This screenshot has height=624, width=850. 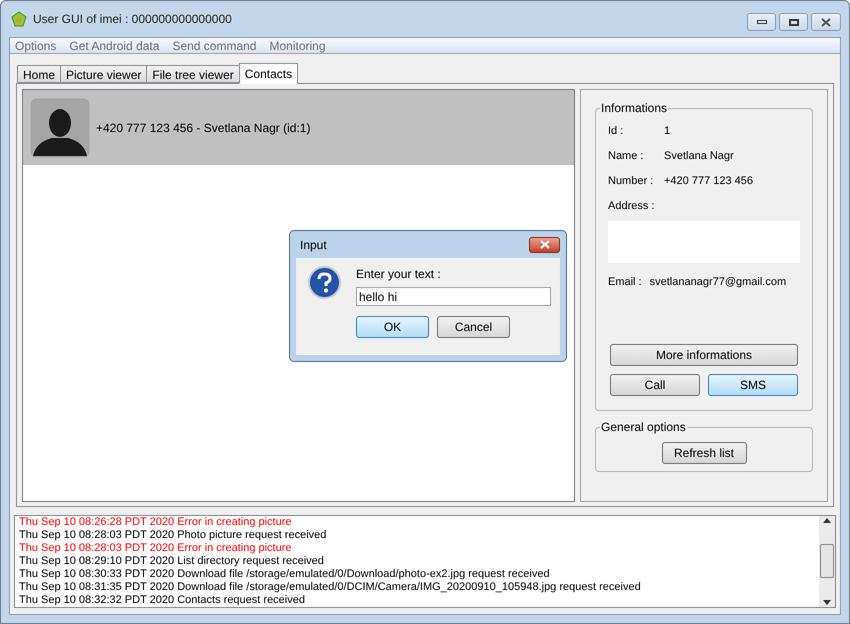 What do you see at coordinates (285, 574) in the screenshot?
I see `log-line: Thu Sep 10 08:30:33 PDT 2020 Download file /storage/emulated/0/Download/photo-ex2.jpg request received` at bounding box center [285, 574].